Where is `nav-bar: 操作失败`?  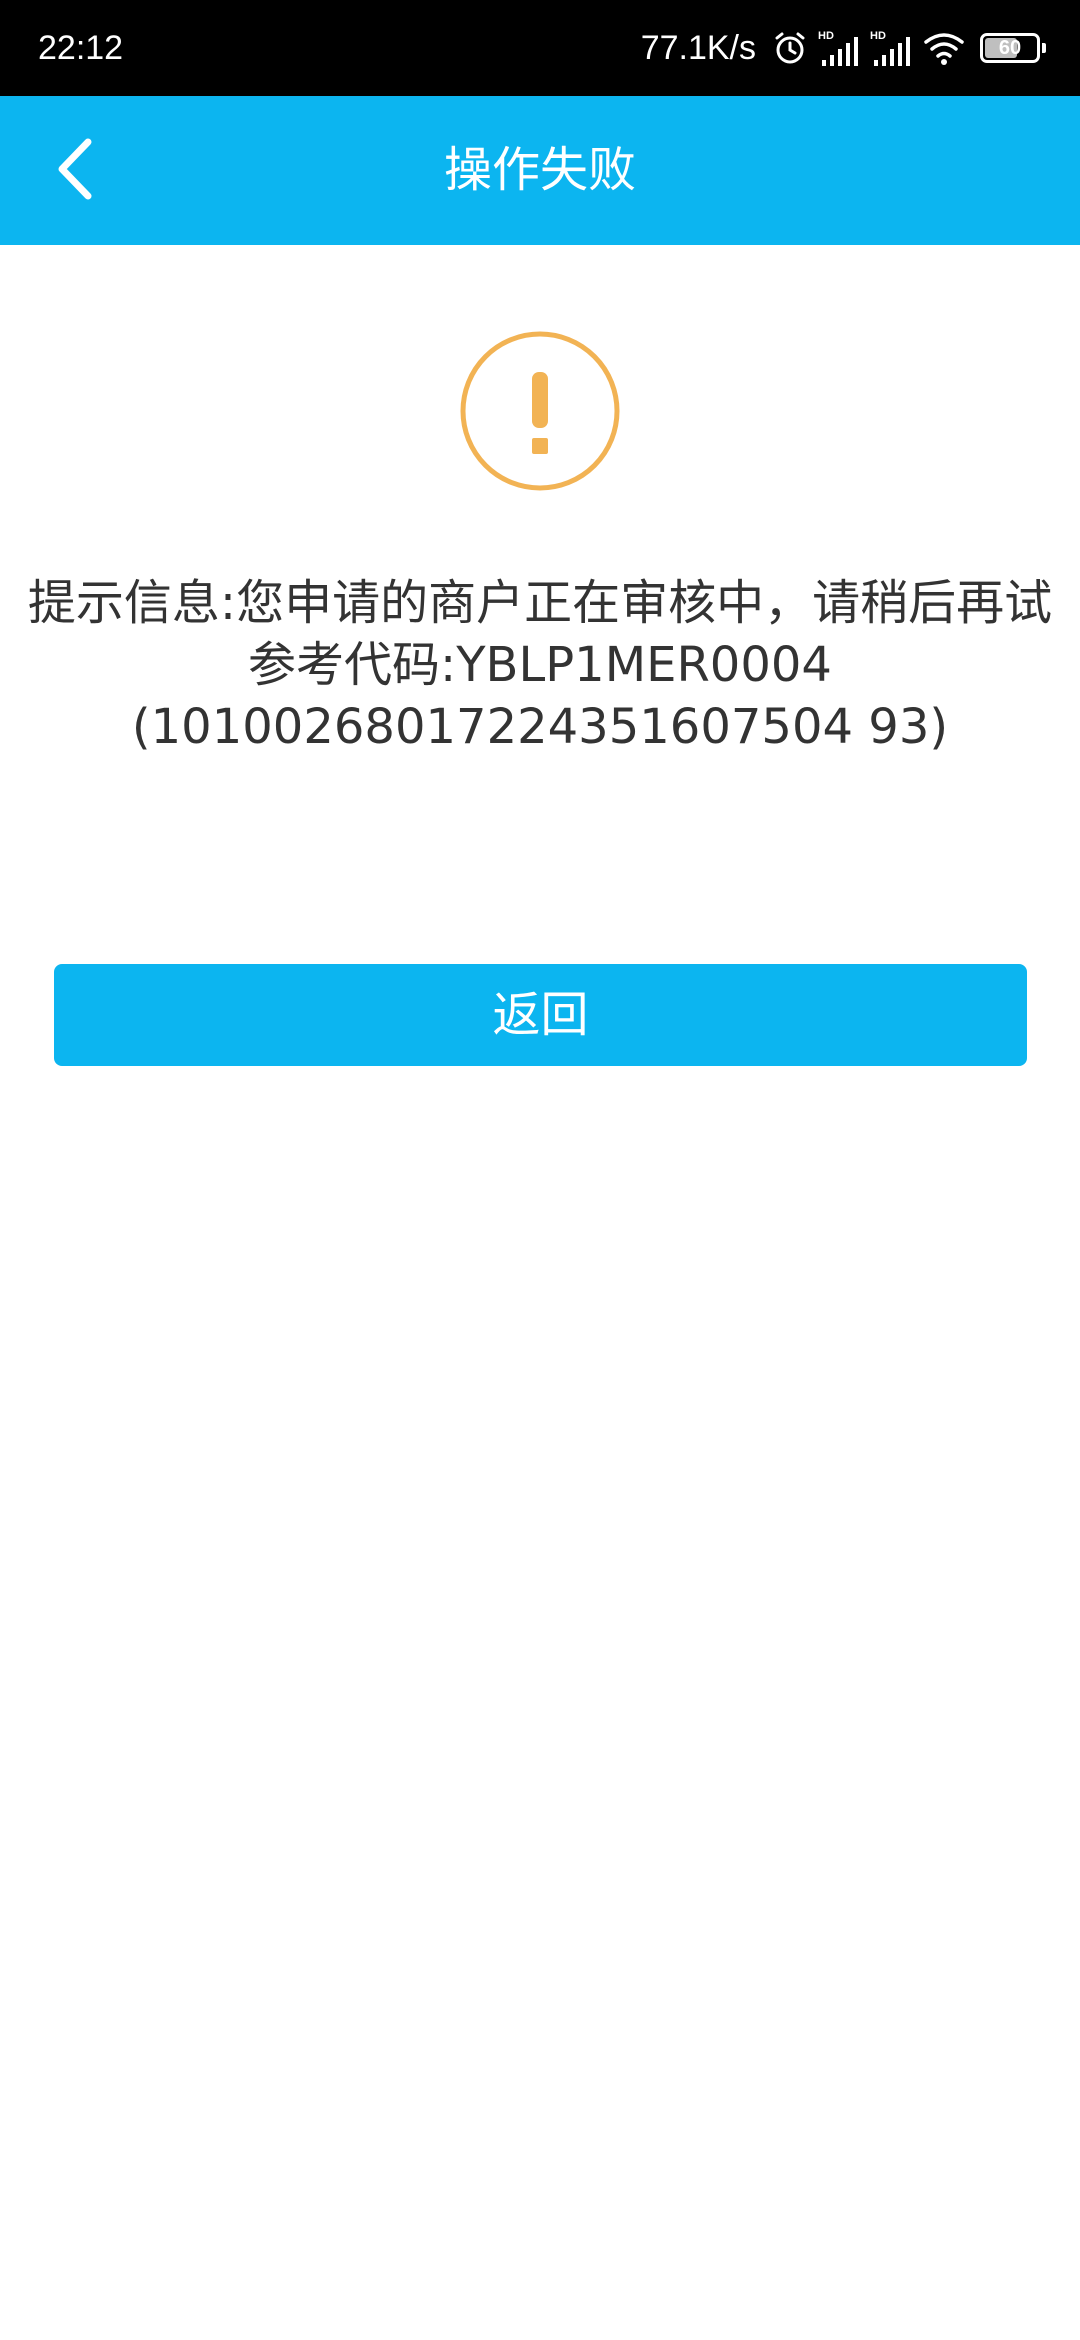
nav-bar: 操作失败 is located at coordinates (540, 170).